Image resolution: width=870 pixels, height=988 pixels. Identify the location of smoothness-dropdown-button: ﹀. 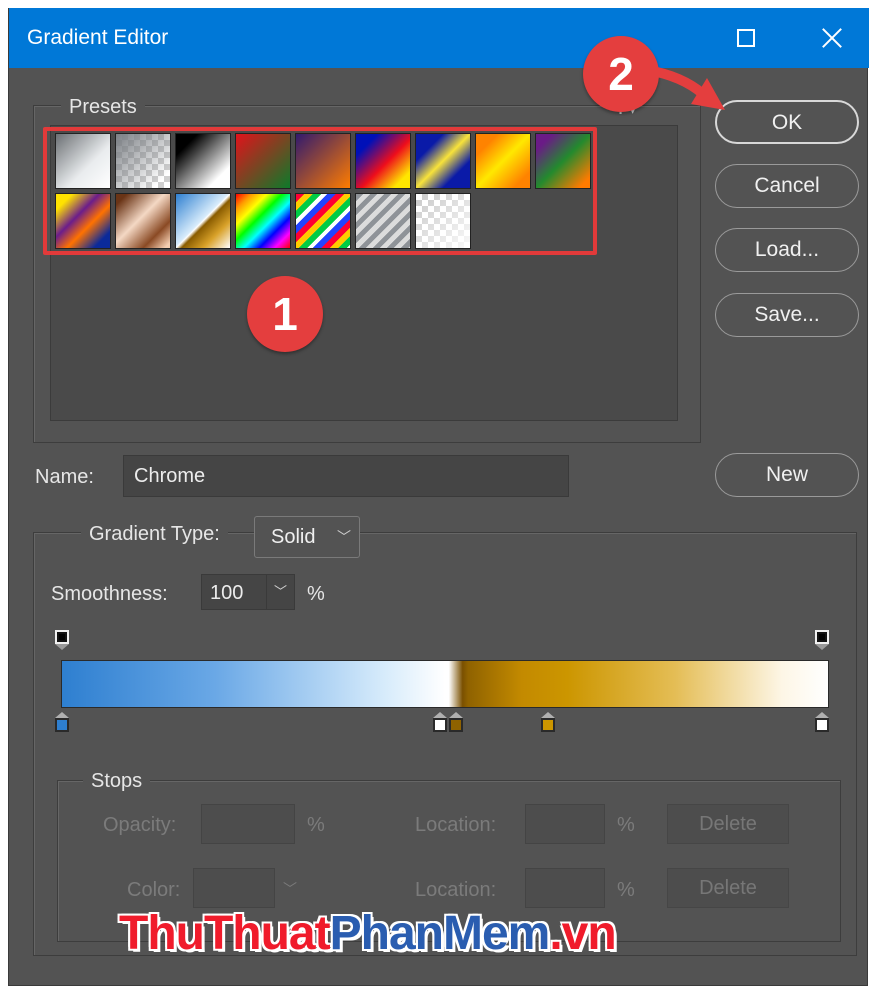
(280, 592).